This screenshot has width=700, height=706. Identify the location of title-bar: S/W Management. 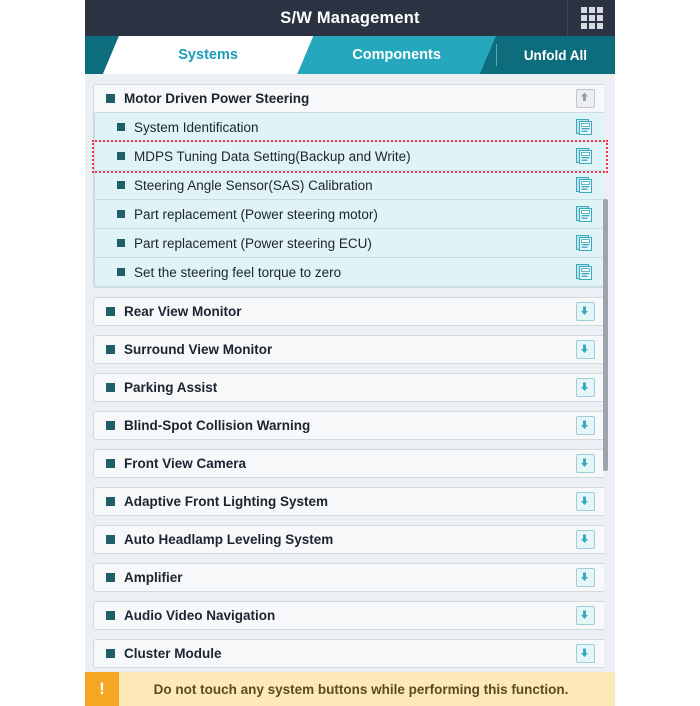
(350, 18).